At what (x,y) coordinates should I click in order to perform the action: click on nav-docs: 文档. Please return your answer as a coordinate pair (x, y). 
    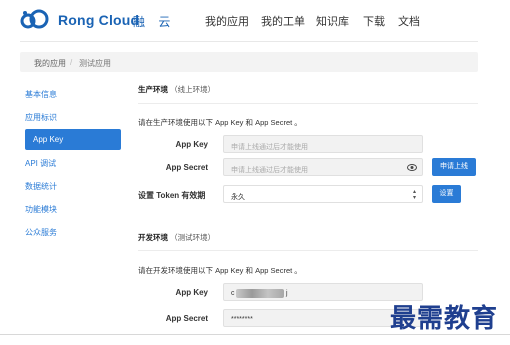
    Looking at the image, I should click on (409, 21).